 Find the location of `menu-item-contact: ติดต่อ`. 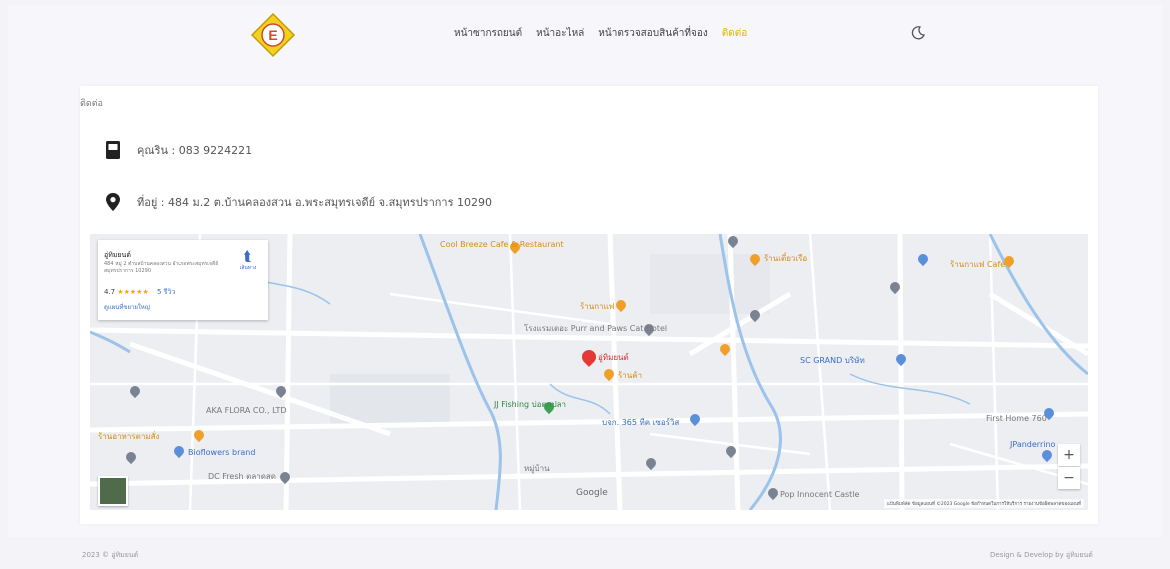

menu-item-contact: ติดต่อ is located at coordinates (735, 33).